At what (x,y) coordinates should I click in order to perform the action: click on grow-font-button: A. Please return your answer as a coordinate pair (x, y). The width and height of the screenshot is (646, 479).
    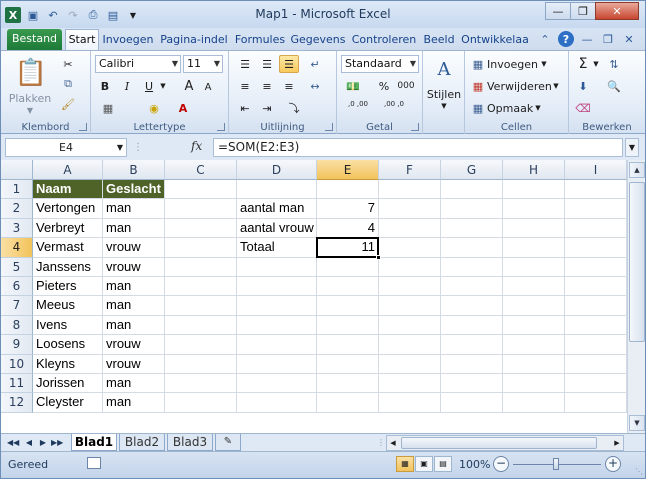
    Looking at the image, I should click on (189, 86).